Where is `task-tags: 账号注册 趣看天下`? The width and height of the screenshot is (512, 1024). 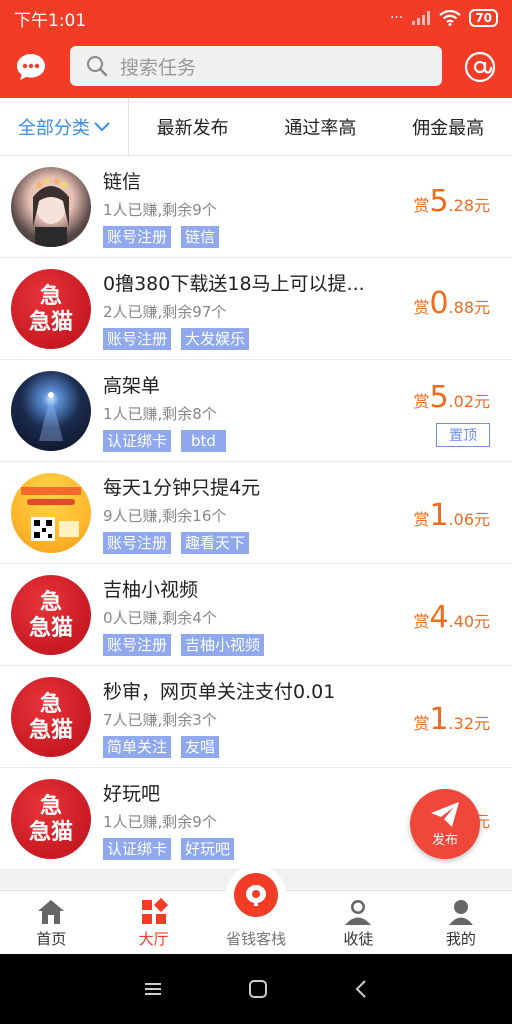 task-tags: 账号注册 趣看天下 is located at coordinates (176, 543).